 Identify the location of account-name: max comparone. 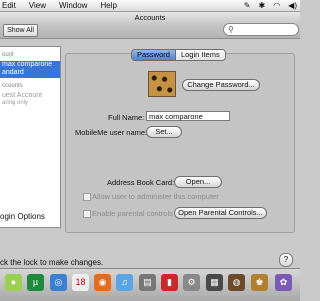
(27, 64).